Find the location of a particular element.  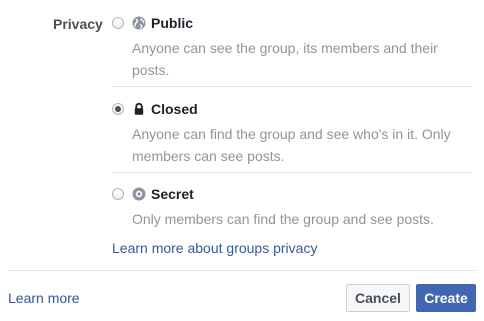

option-title: Closed is located at coordinates (174, 109).